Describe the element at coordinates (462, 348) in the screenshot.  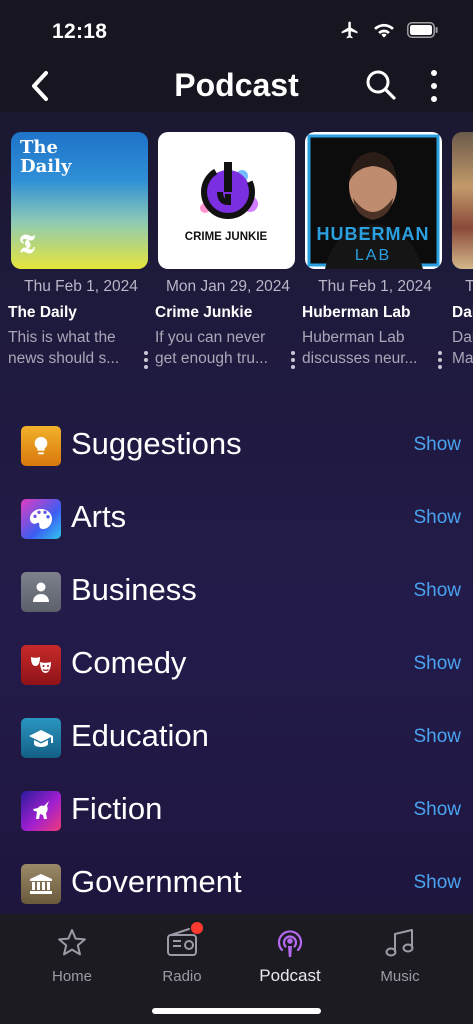
I see `podcast-description: Daily Ma` at that location.